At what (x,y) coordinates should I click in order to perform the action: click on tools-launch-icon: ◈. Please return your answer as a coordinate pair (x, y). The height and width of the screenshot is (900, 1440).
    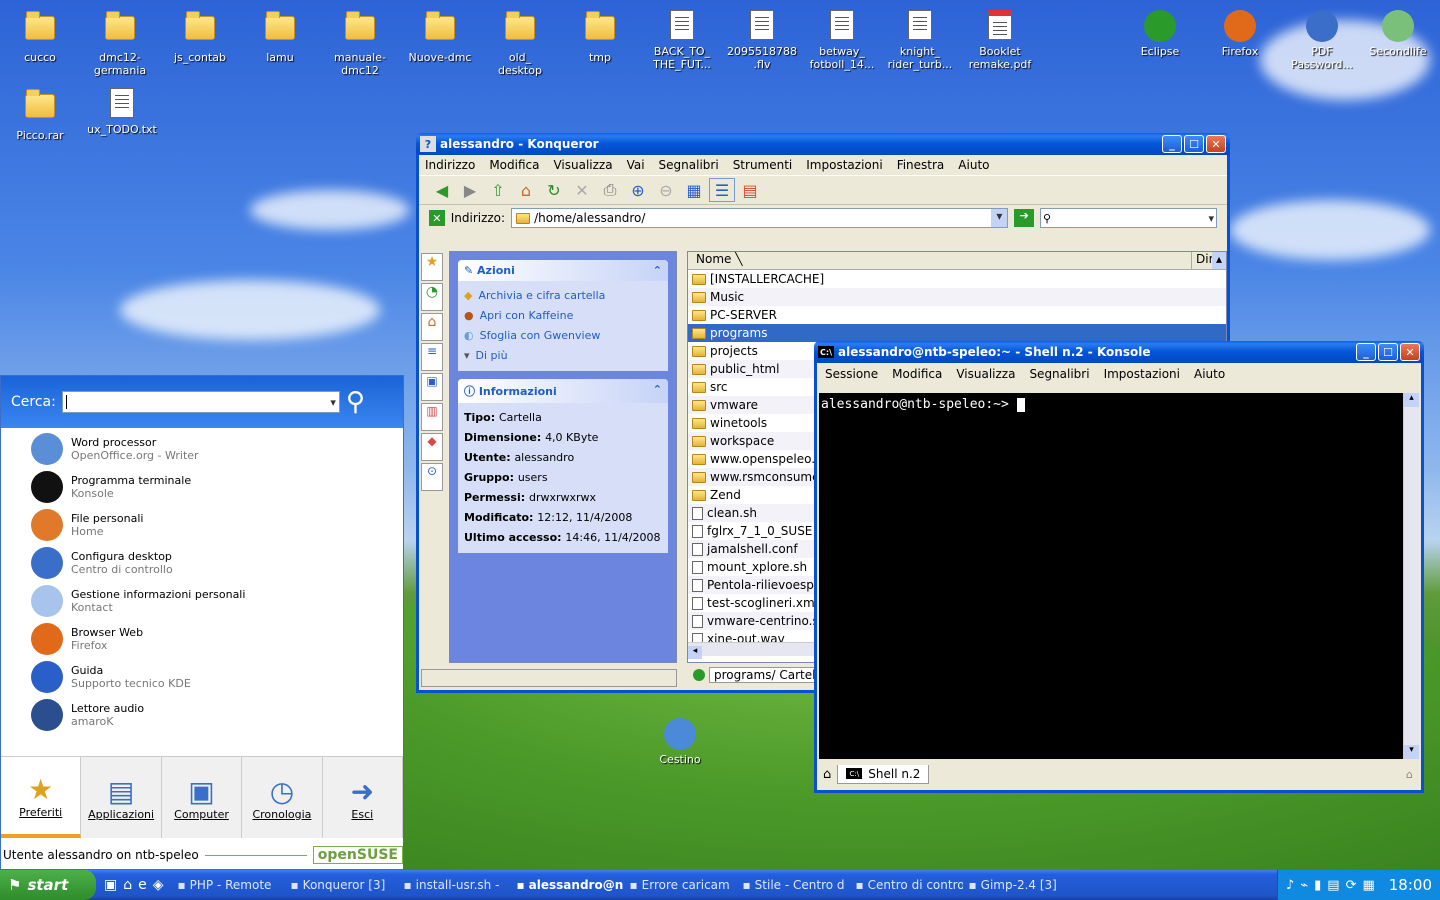
    Looking at the image, I should click on (158, 885).